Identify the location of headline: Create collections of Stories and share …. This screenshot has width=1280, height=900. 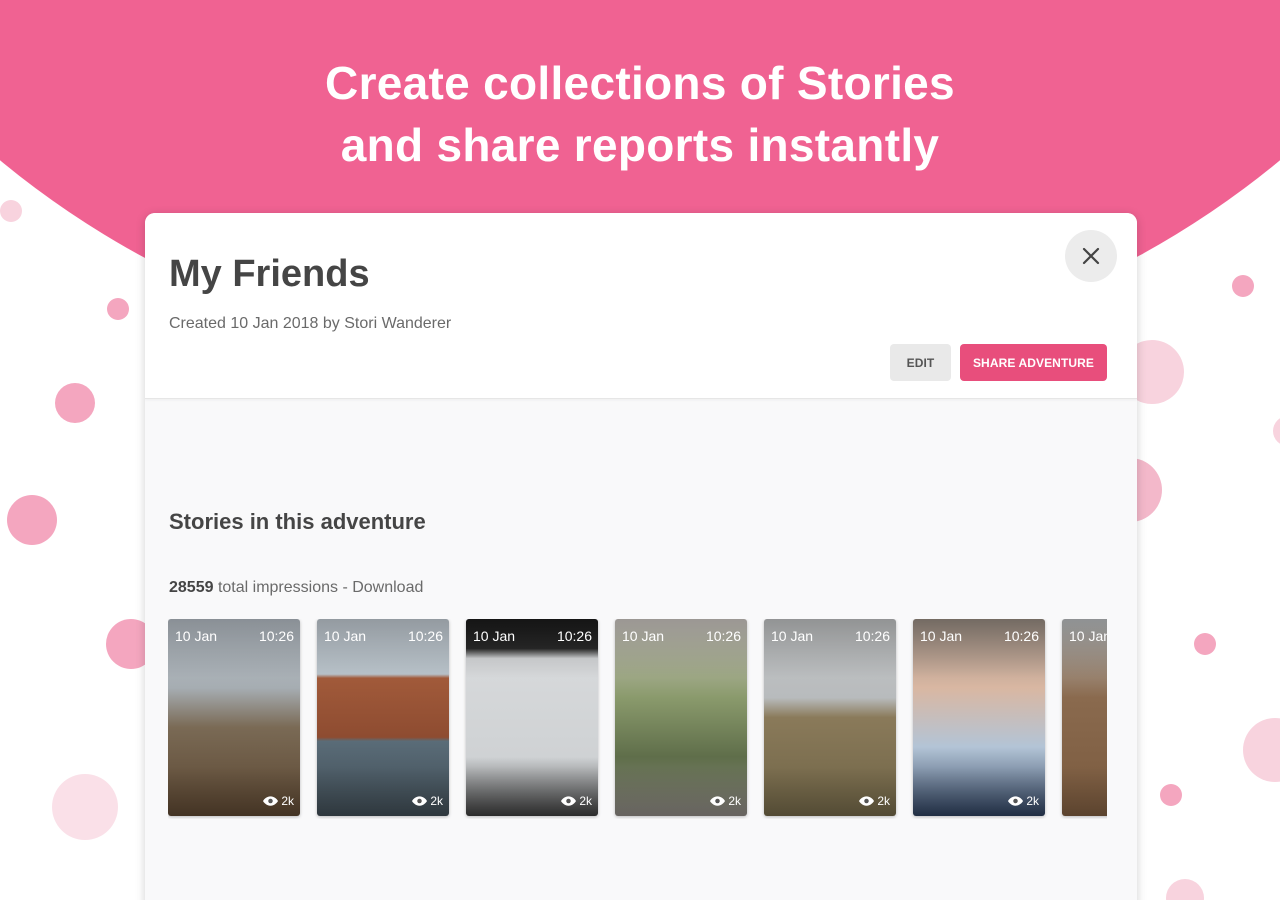
(640, 114).